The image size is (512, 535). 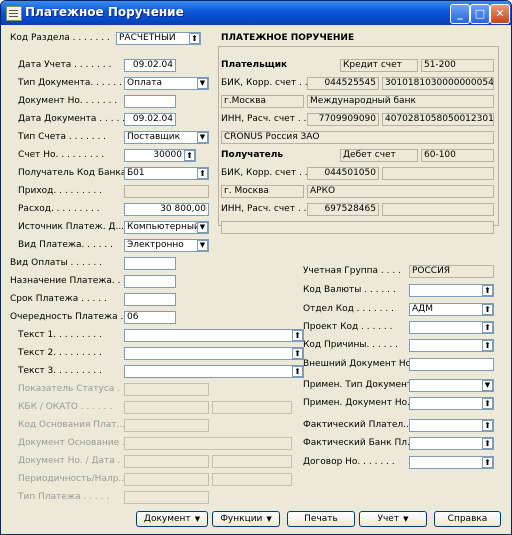 What do you see at coordinates (451, 425) in the screenshot?
I see `actual-payer-field: ⬆` at bounding box center [451, 425].